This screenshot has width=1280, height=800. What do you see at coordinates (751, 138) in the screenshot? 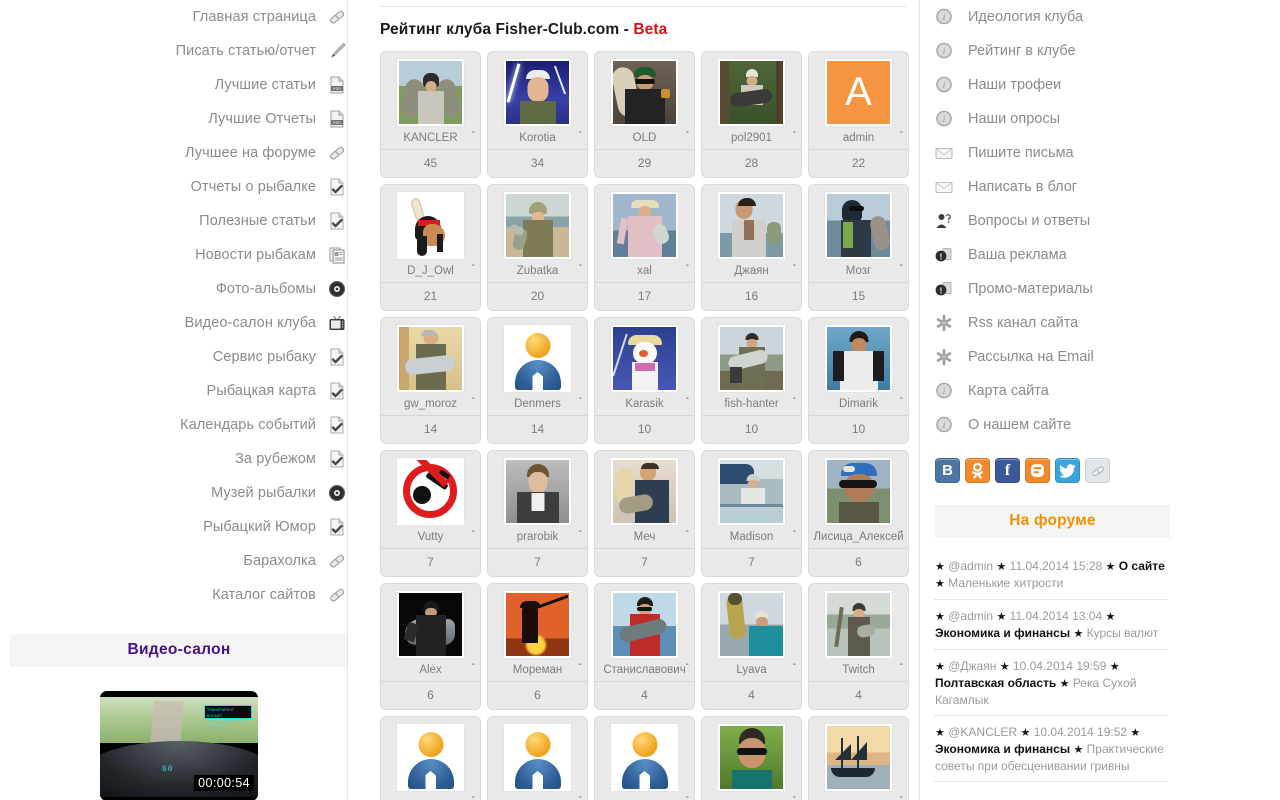
I see `user-name: pol2901` at bounding box center [751, 138].